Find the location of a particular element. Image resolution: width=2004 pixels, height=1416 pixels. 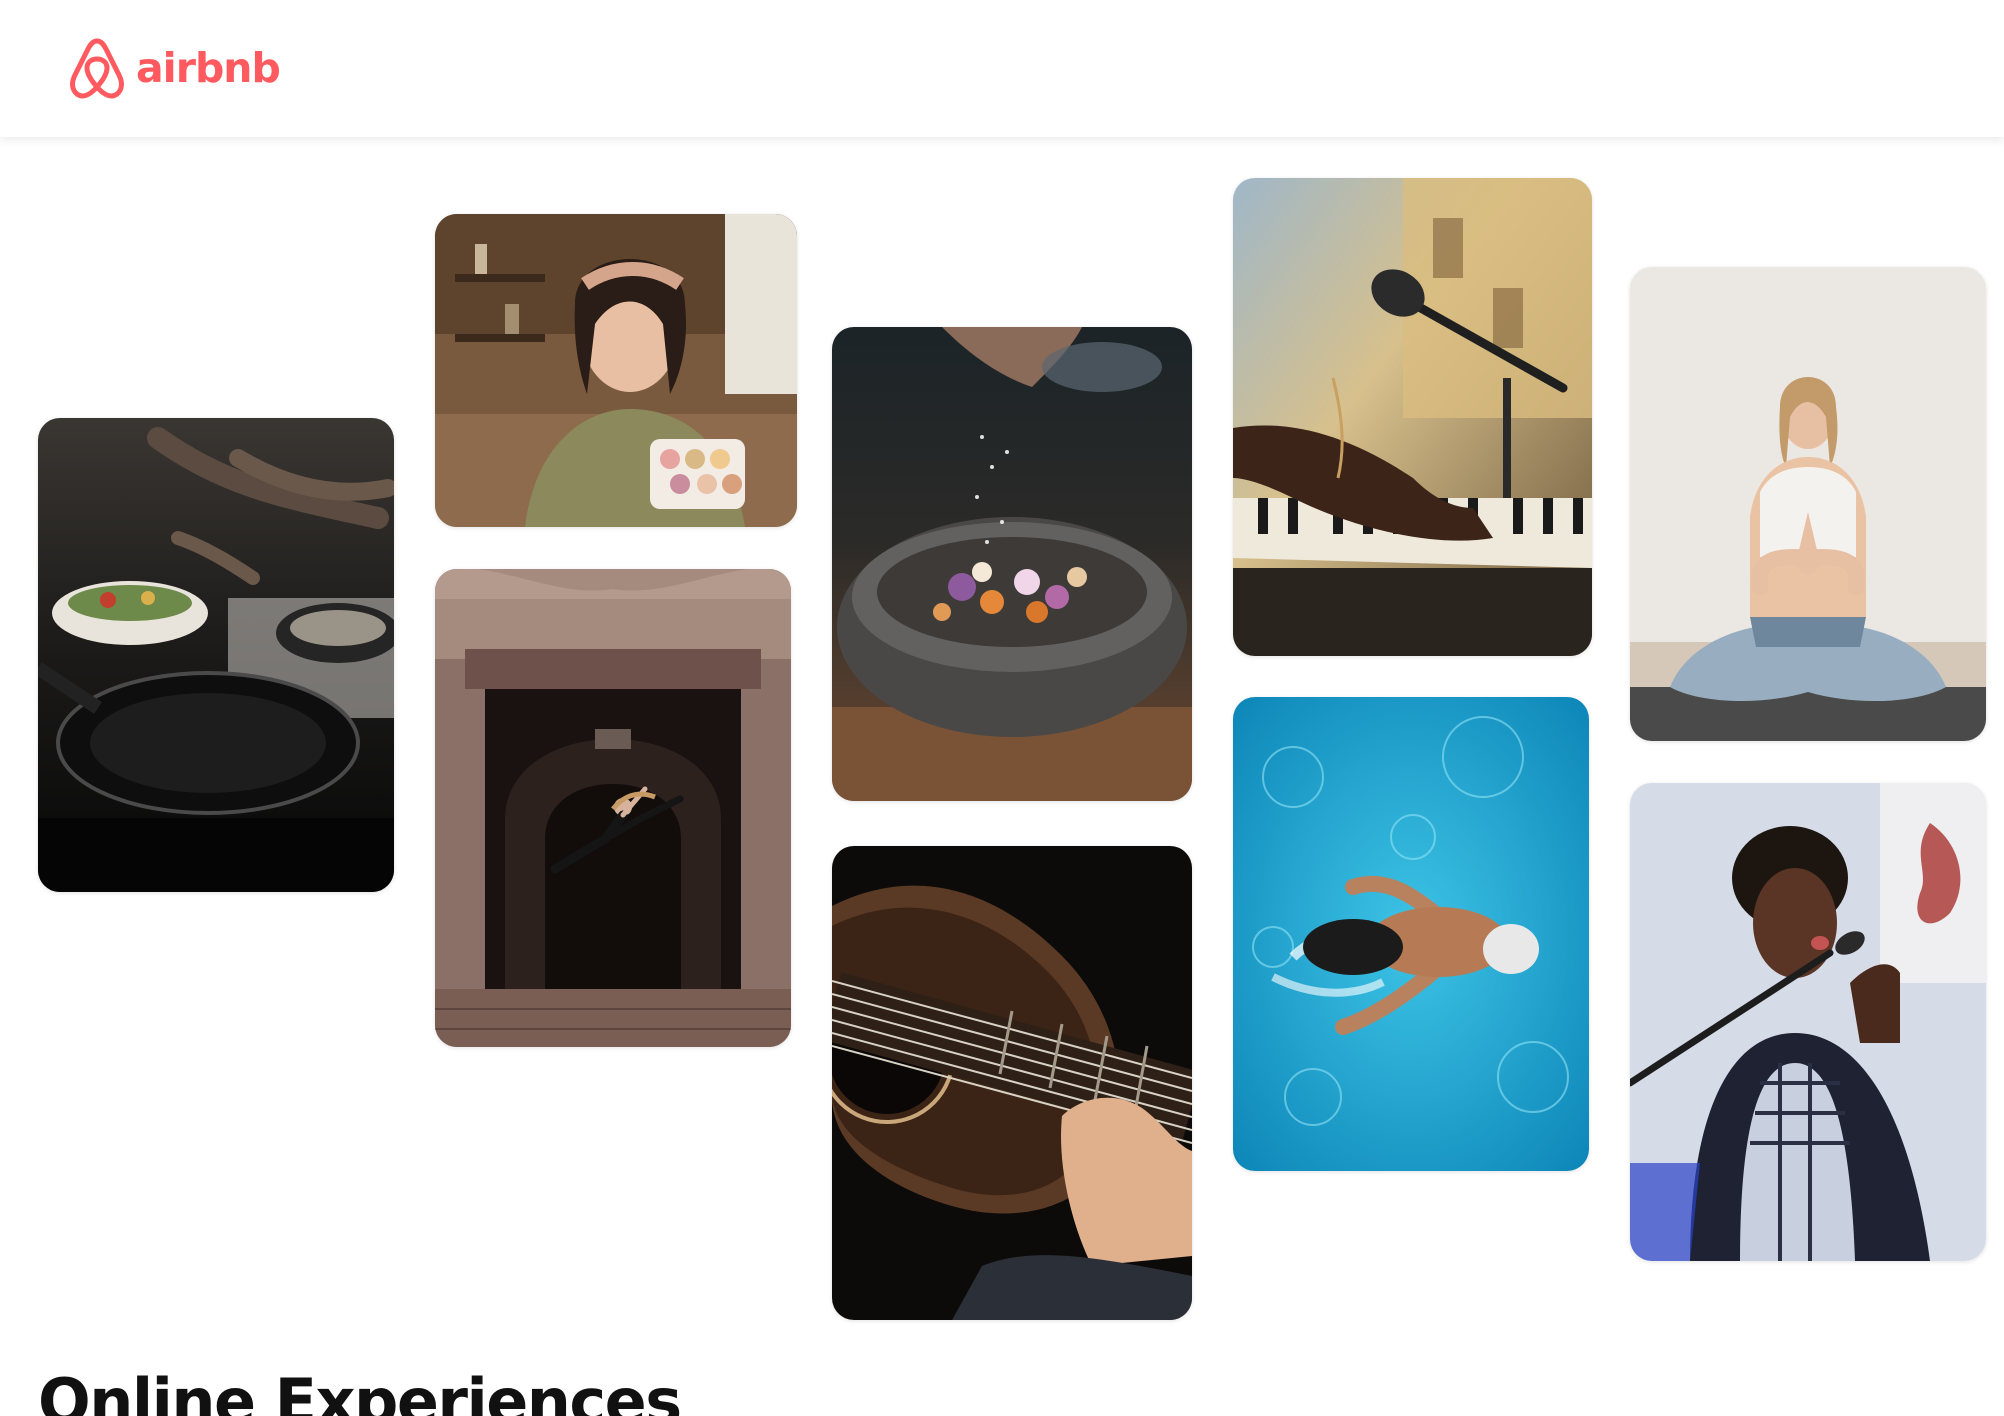

cooking-pan-image is located at coordinates (216, 655).